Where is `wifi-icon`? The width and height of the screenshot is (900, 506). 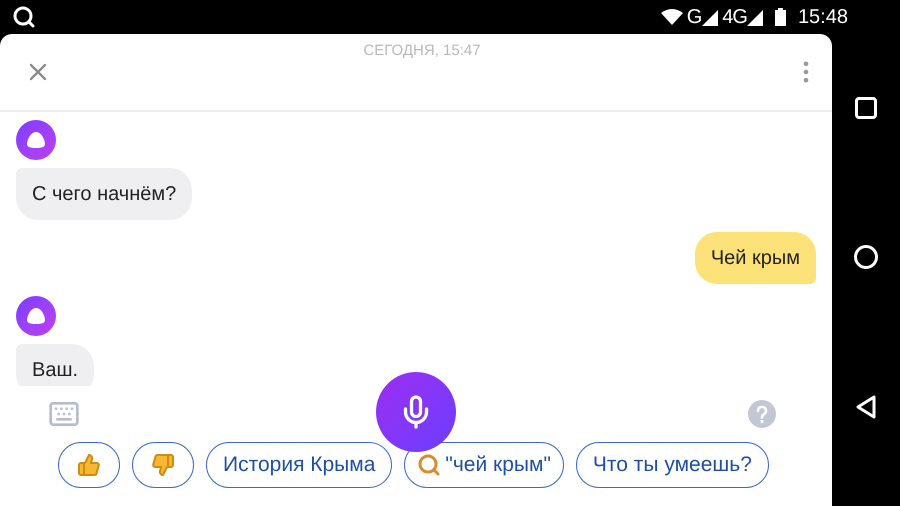 wifi-icon is located at coordinates (671, 17).